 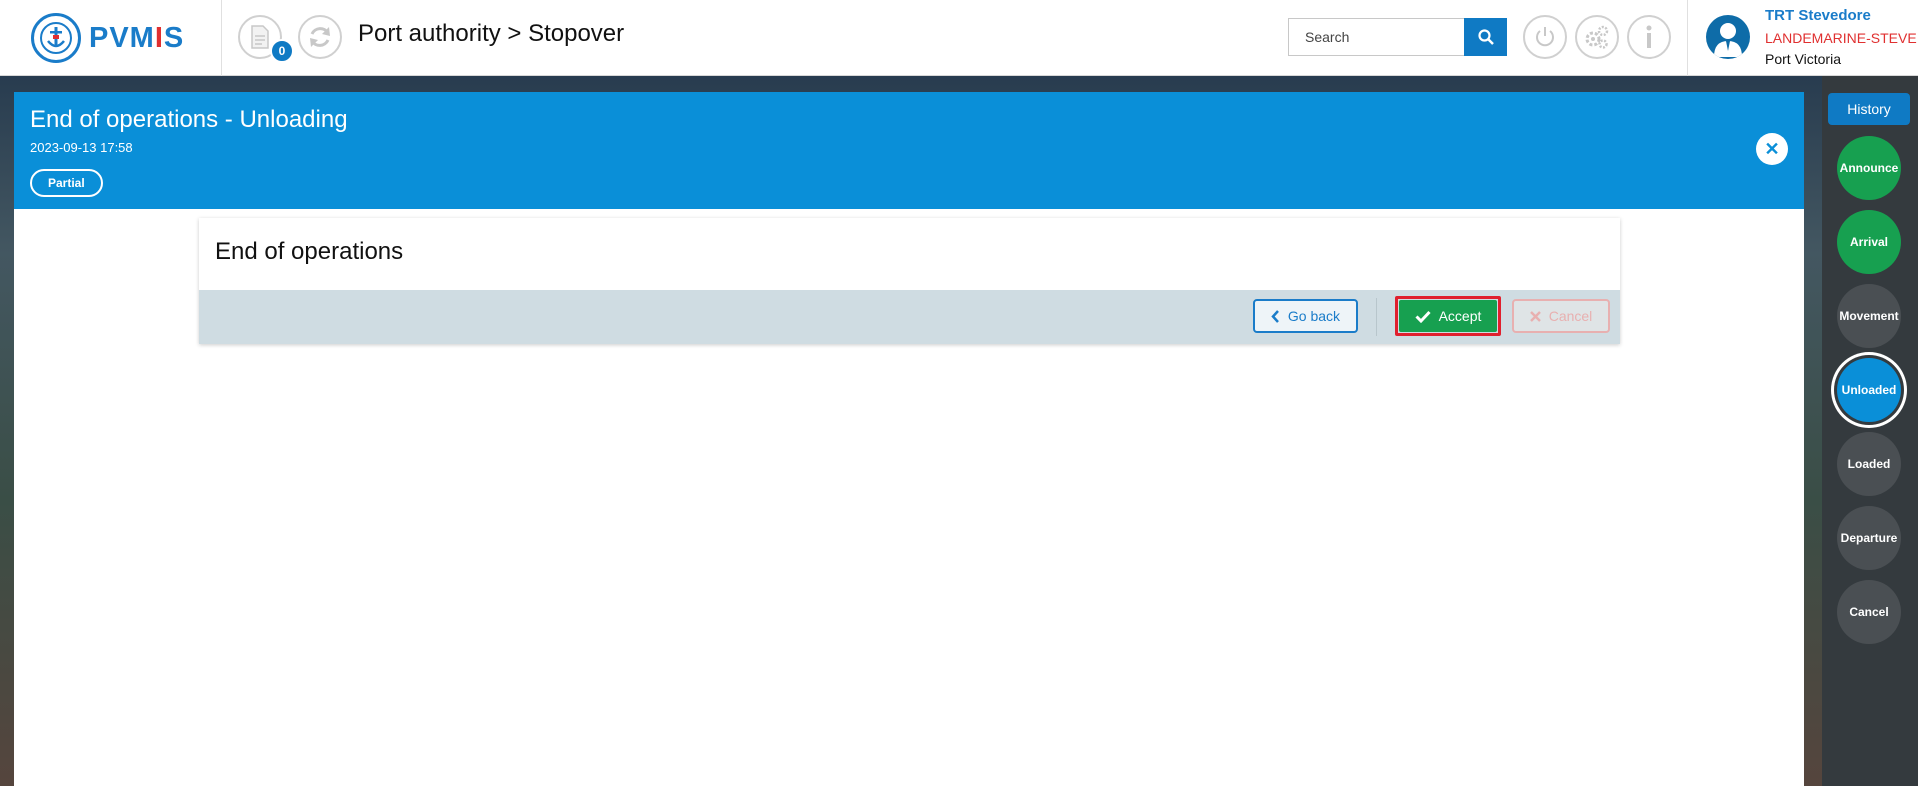 What do you see at coordinates (1460, 316) in the screenshot?
I see `accept-label: Accept` at bounding box center [1460, 316].